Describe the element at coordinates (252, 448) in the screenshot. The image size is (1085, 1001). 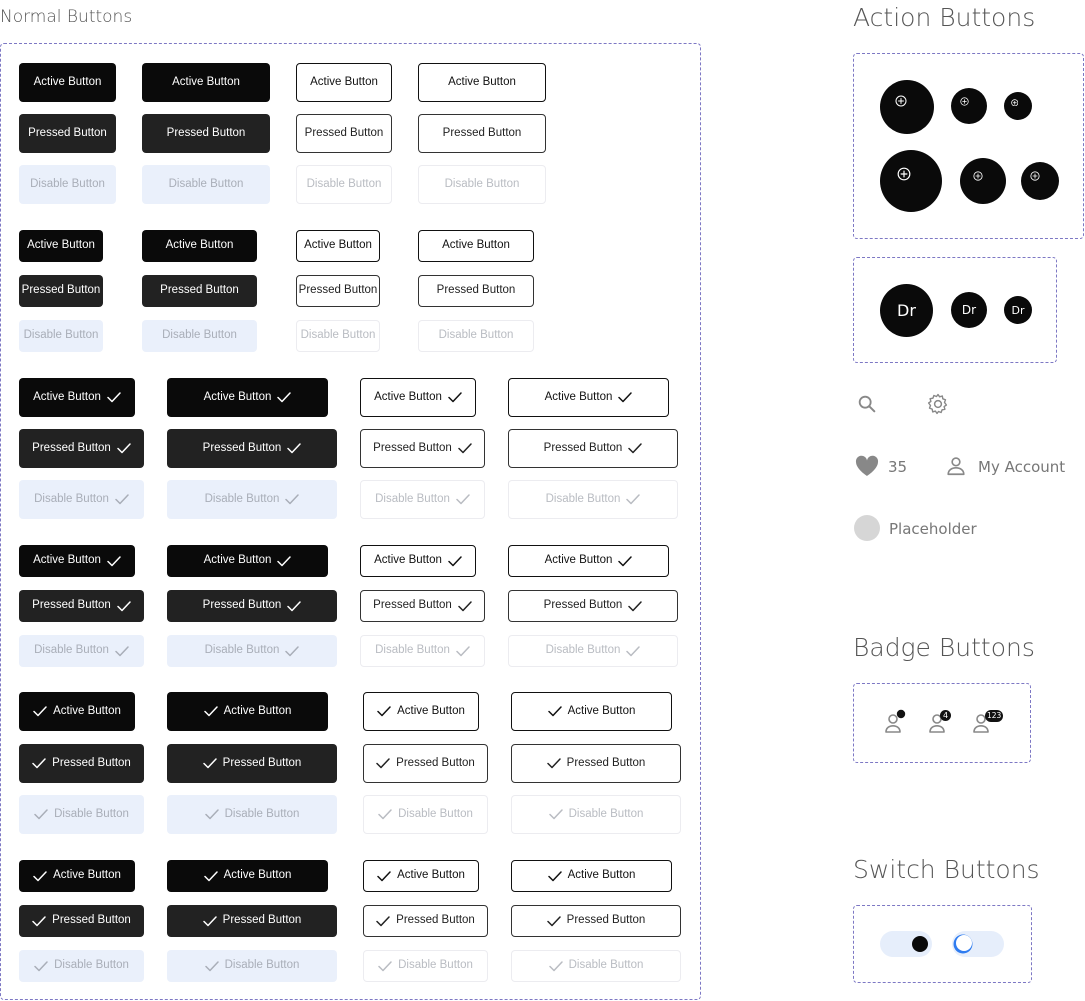
I see `pressed-button-filled-b3-c2: Pressed Button` at that location.